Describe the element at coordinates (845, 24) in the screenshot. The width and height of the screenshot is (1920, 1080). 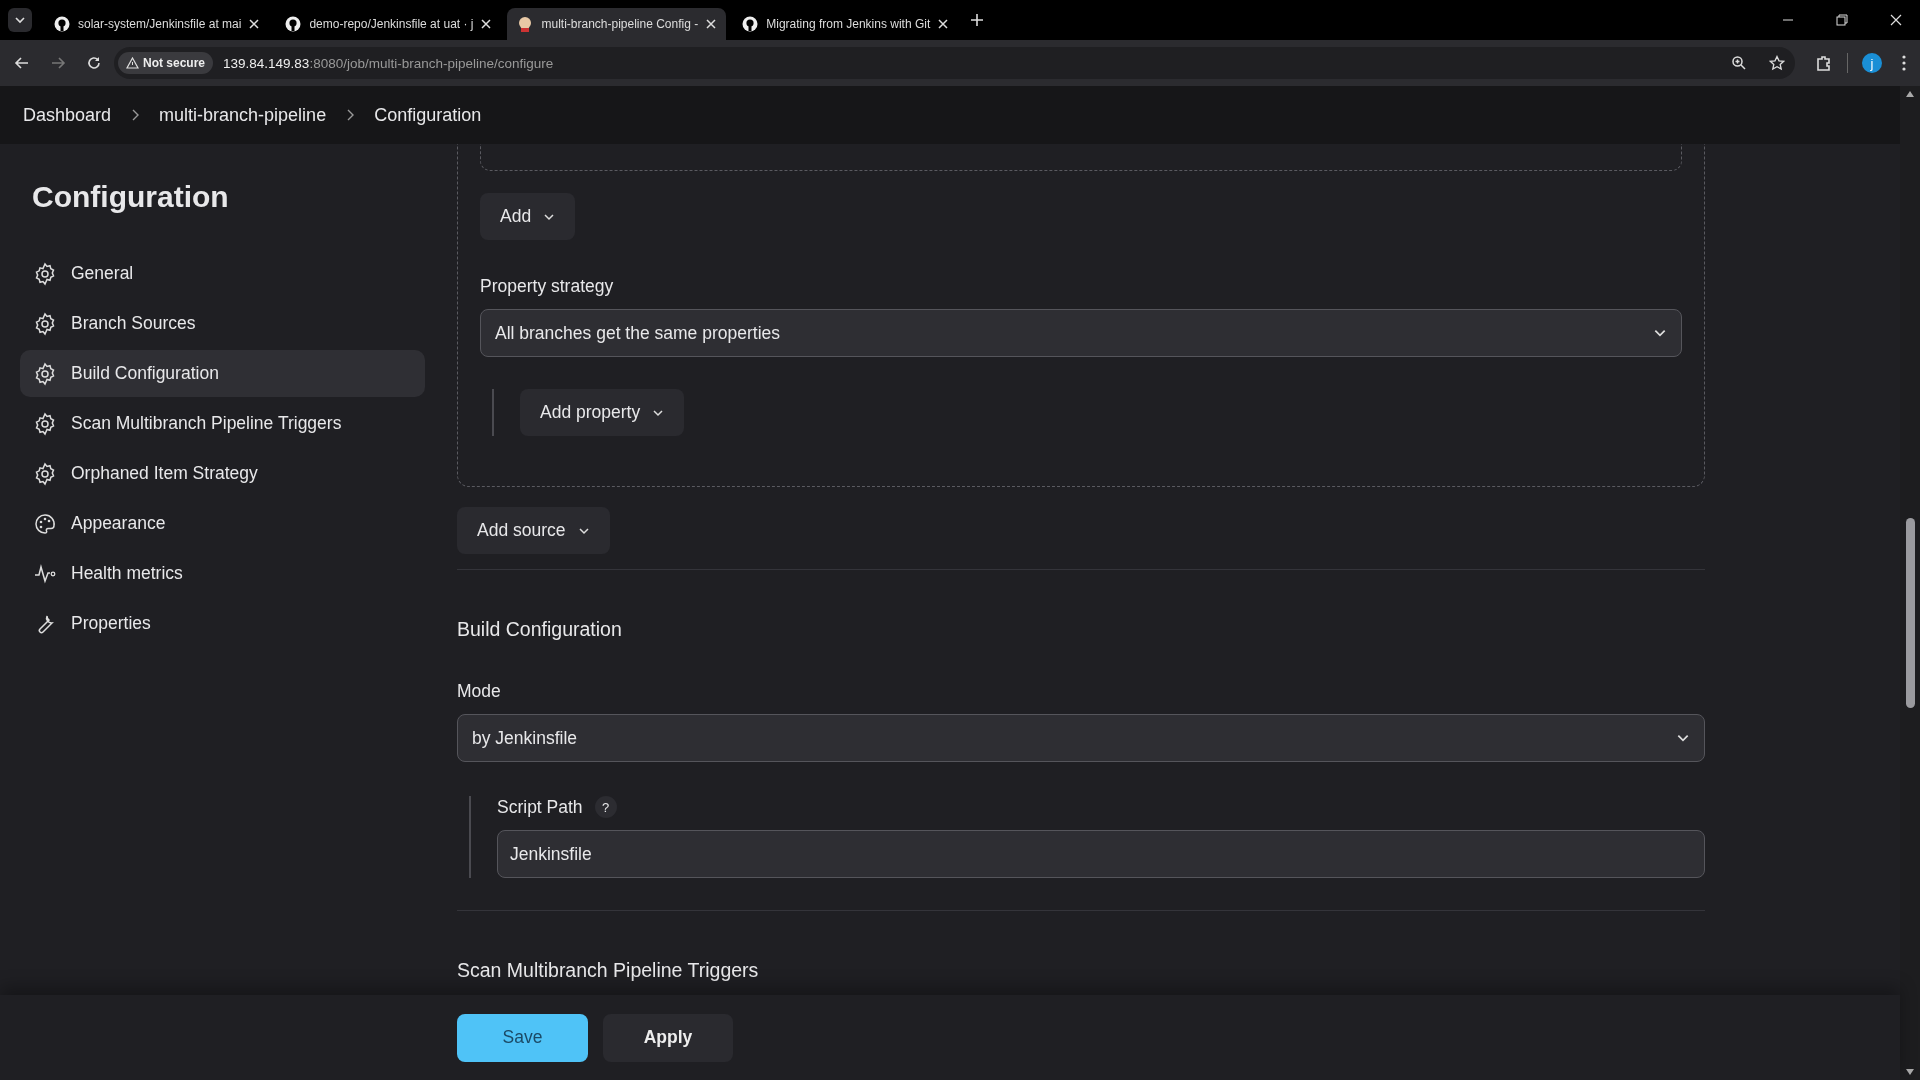
I see `browser-tab: Migrating from Jenkins with Git` at that location.